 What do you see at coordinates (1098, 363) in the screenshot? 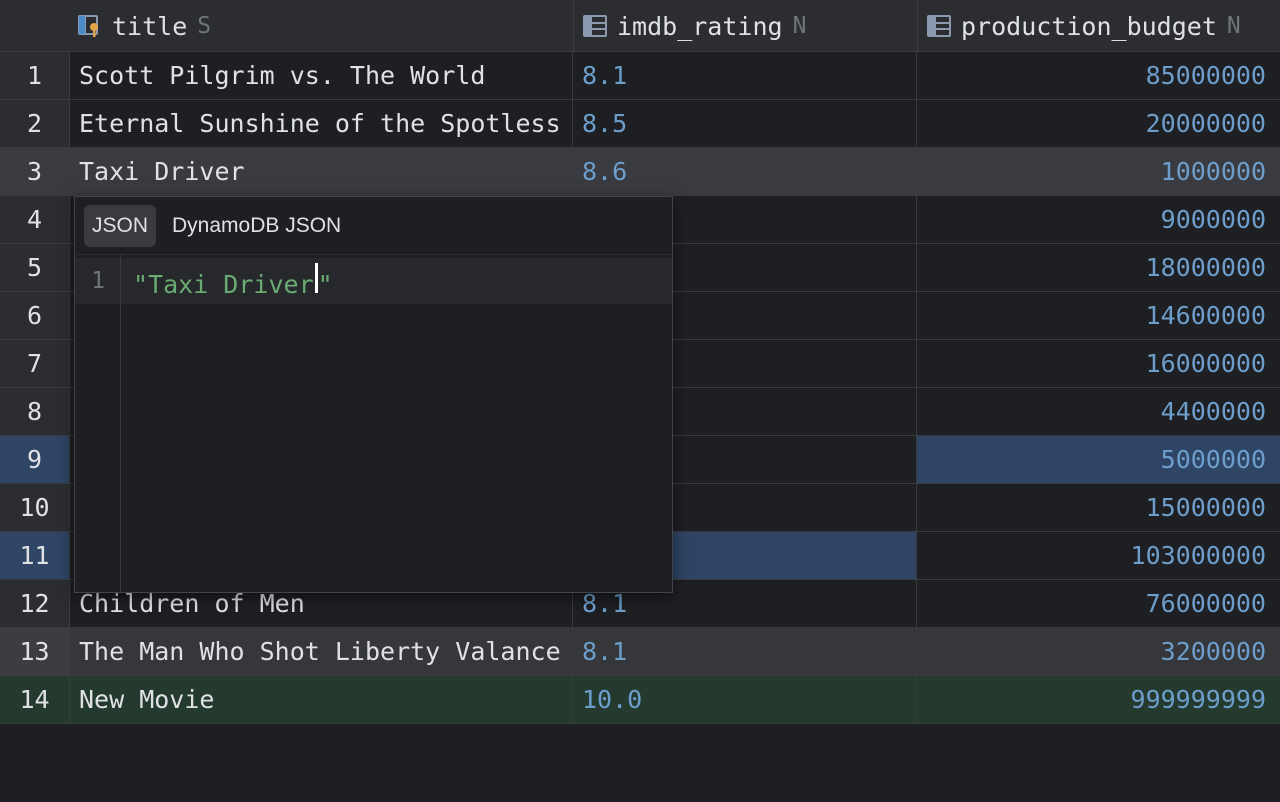
I see `production-budget-cell: 16000000` at bounding box center [1098, 363].